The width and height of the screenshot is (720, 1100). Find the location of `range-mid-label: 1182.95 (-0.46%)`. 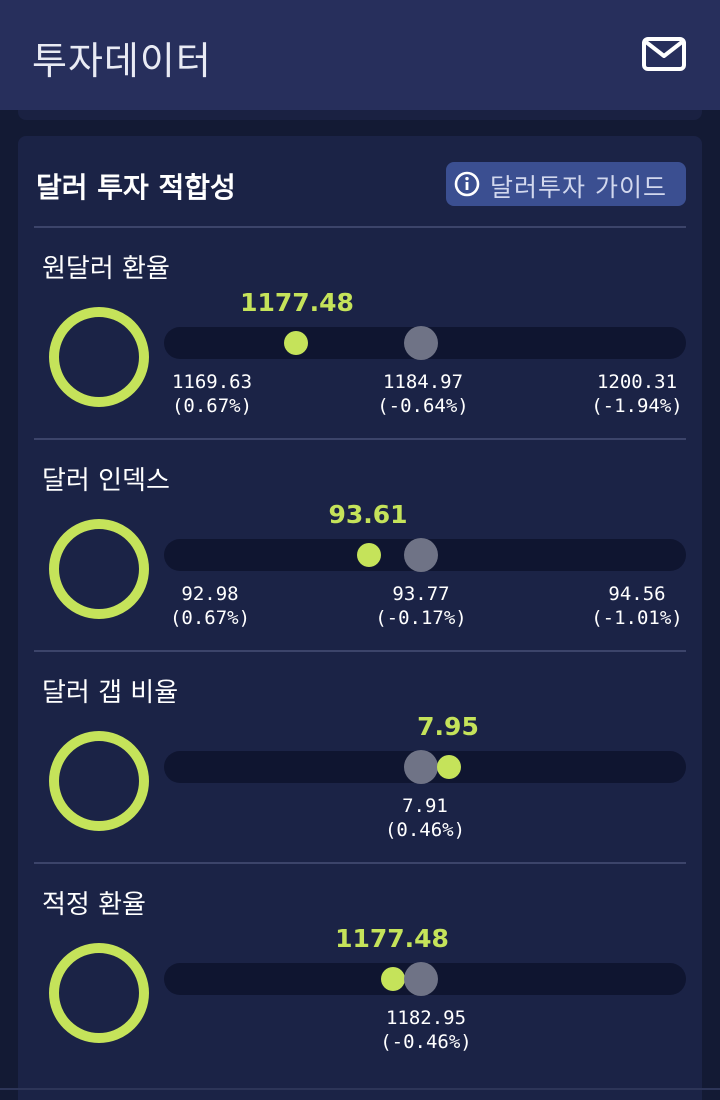

range-mid-label: 1182.95 (-0.46%) is located at coordinates (426, 1030).